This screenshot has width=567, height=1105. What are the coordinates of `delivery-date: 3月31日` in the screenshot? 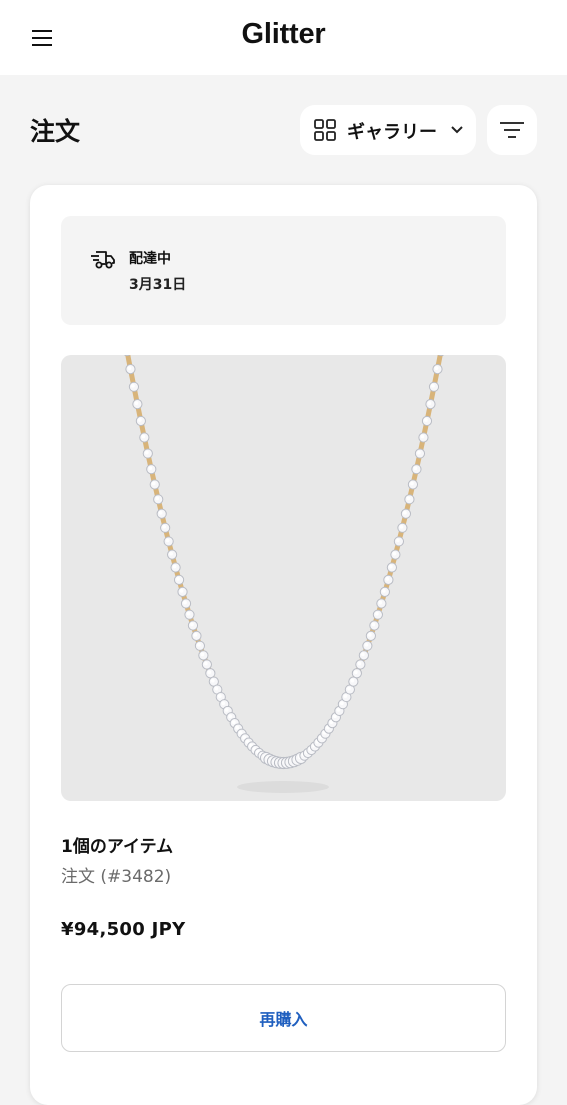 It's located at (158, 285).